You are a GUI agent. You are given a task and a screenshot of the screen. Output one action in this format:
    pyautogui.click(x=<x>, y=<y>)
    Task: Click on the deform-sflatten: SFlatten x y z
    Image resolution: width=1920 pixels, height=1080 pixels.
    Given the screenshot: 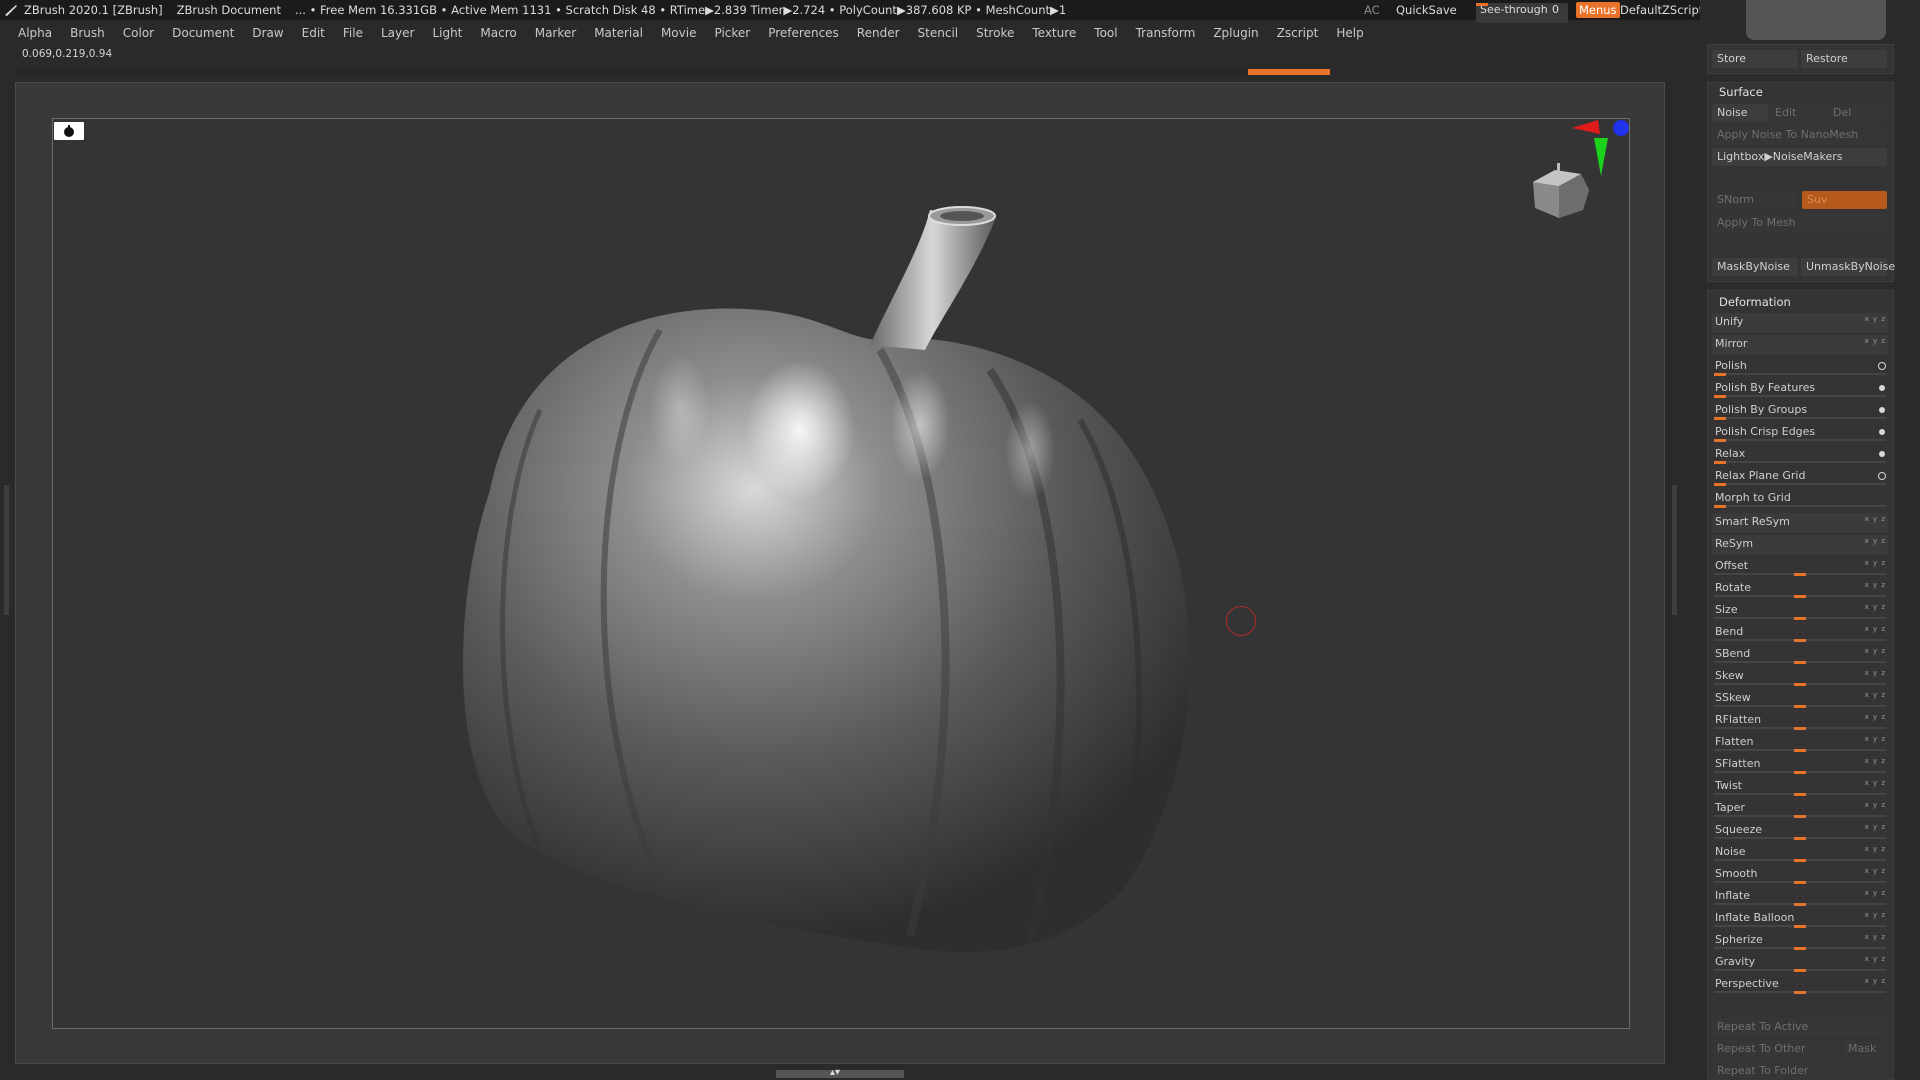 What is the action you would take?
    pyautogui.click(x=1800, y=765)
    